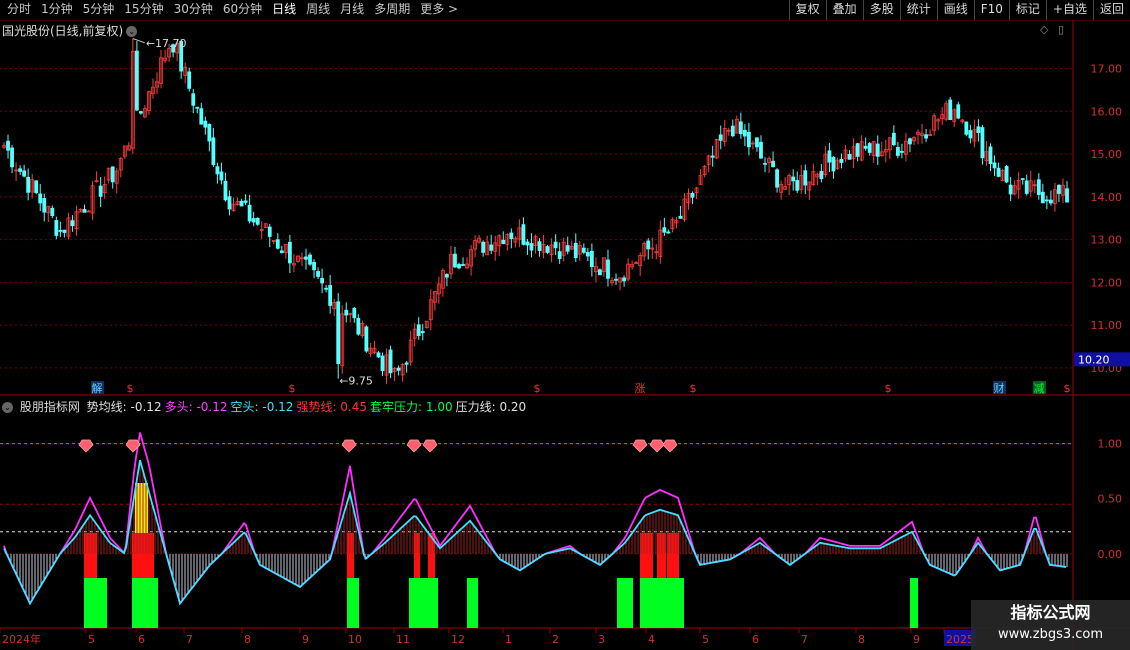  I want to click on x-axis-label: 3, so click(601, 639).